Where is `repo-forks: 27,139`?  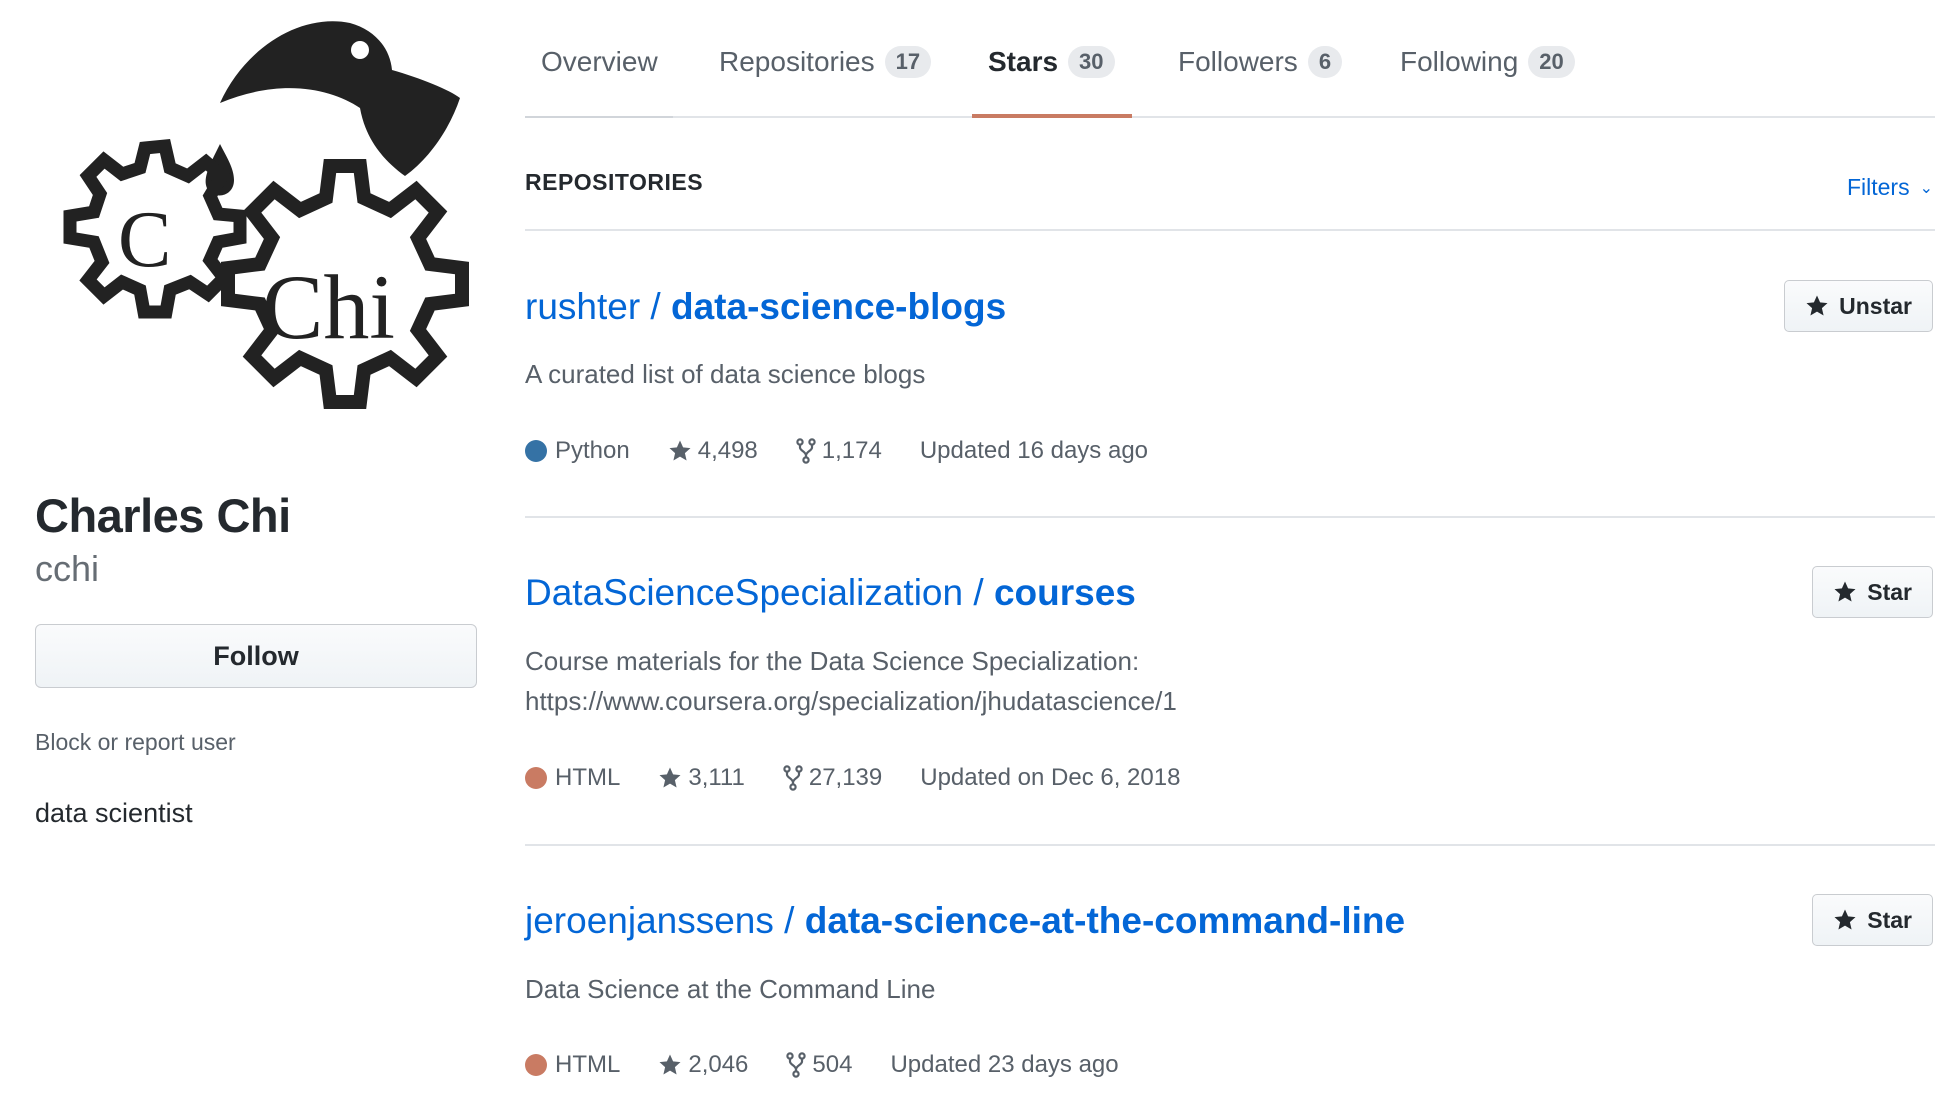
repo-forks: 27,139 is located at coordinates (832, 778).